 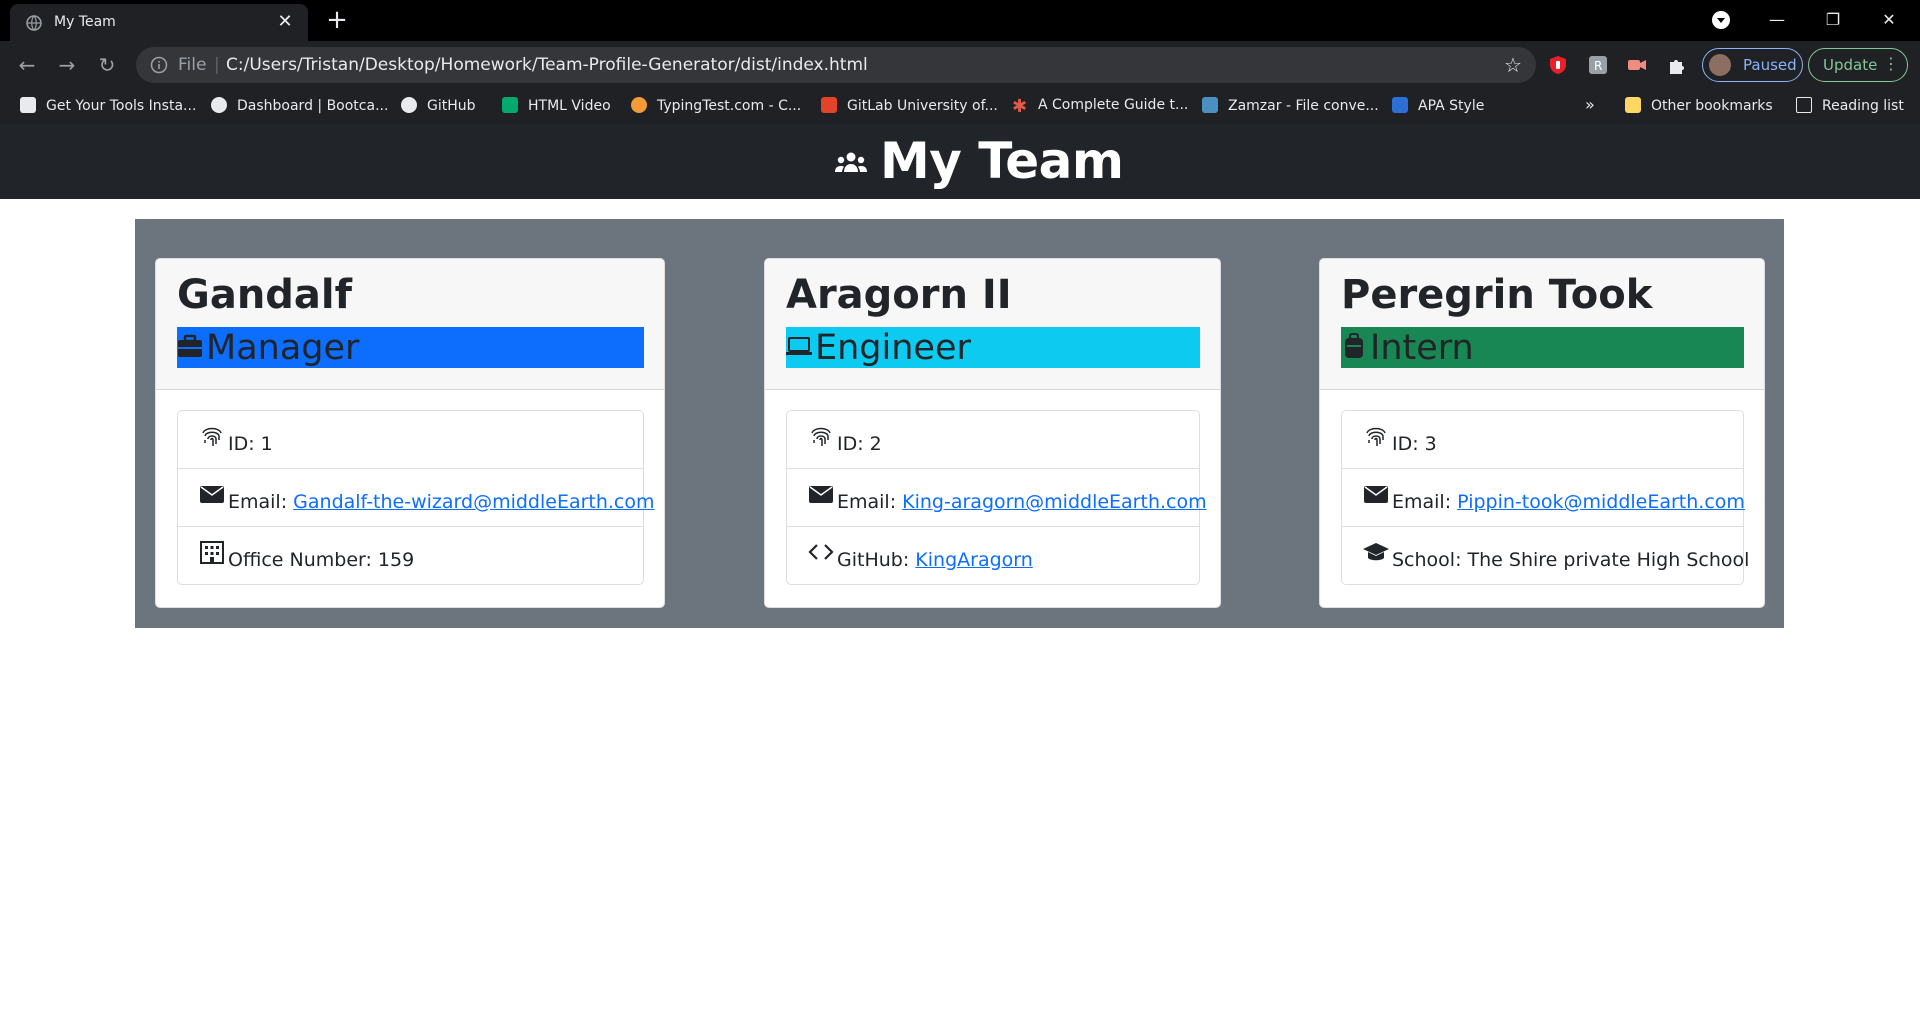 What do you see at coordinates (1770, 65) in the screenshot?
I see `profile-status: Paused` at bounding box center [1770, 65].